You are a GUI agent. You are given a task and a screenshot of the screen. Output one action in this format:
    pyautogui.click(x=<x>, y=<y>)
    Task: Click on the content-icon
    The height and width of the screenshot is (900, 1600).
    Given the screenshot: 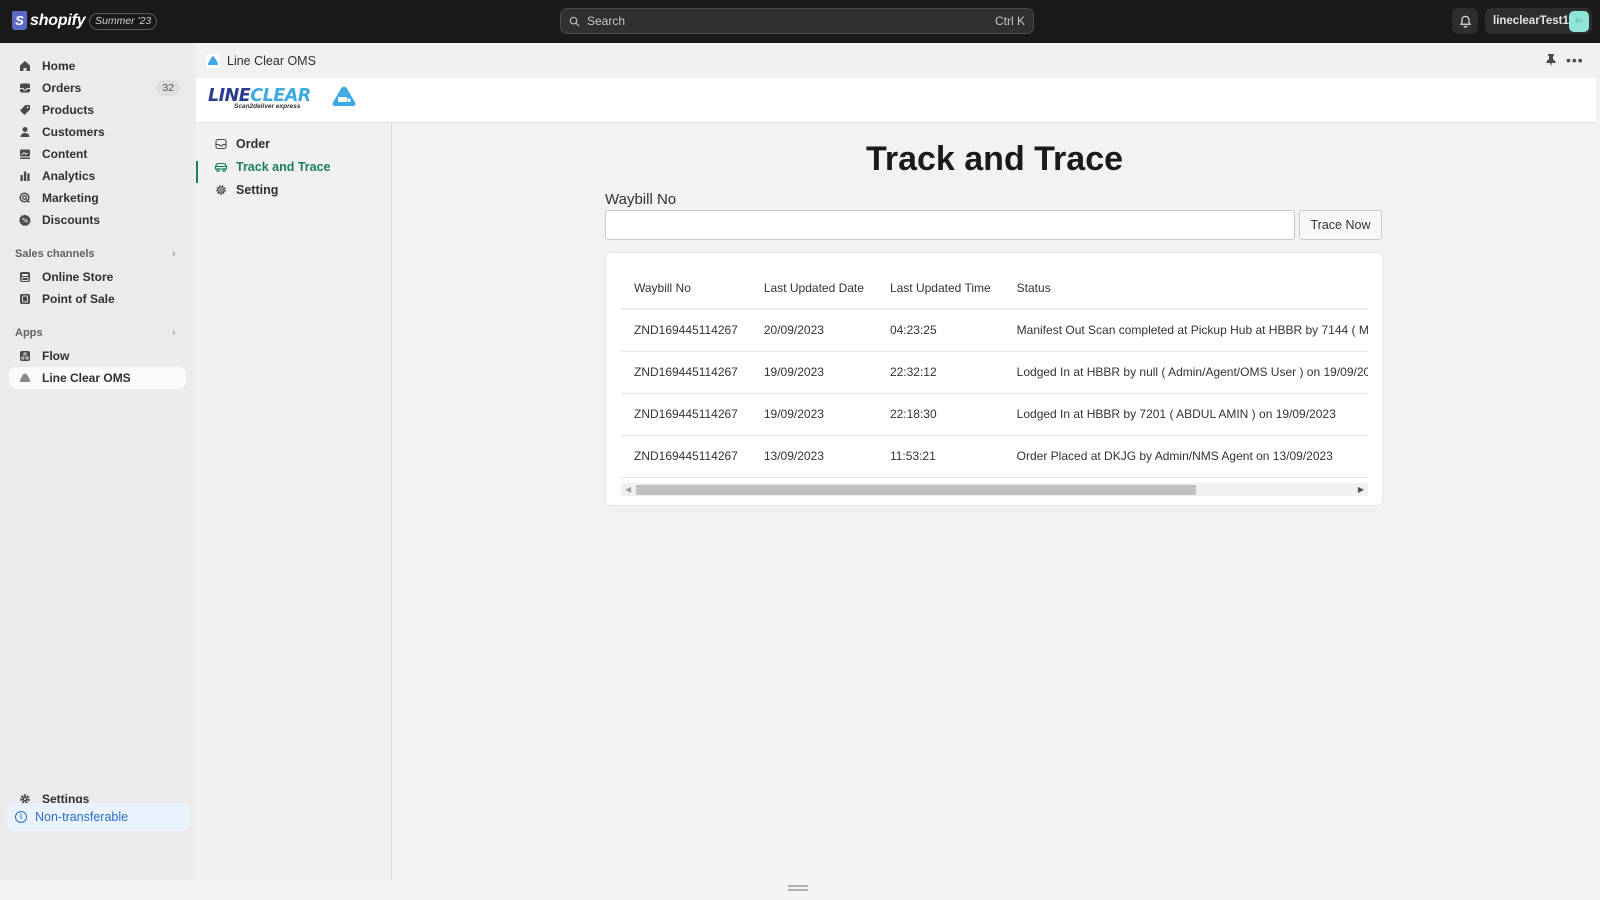 What is the action you would take?
    pyautogui.click(x=25, y=154)
    